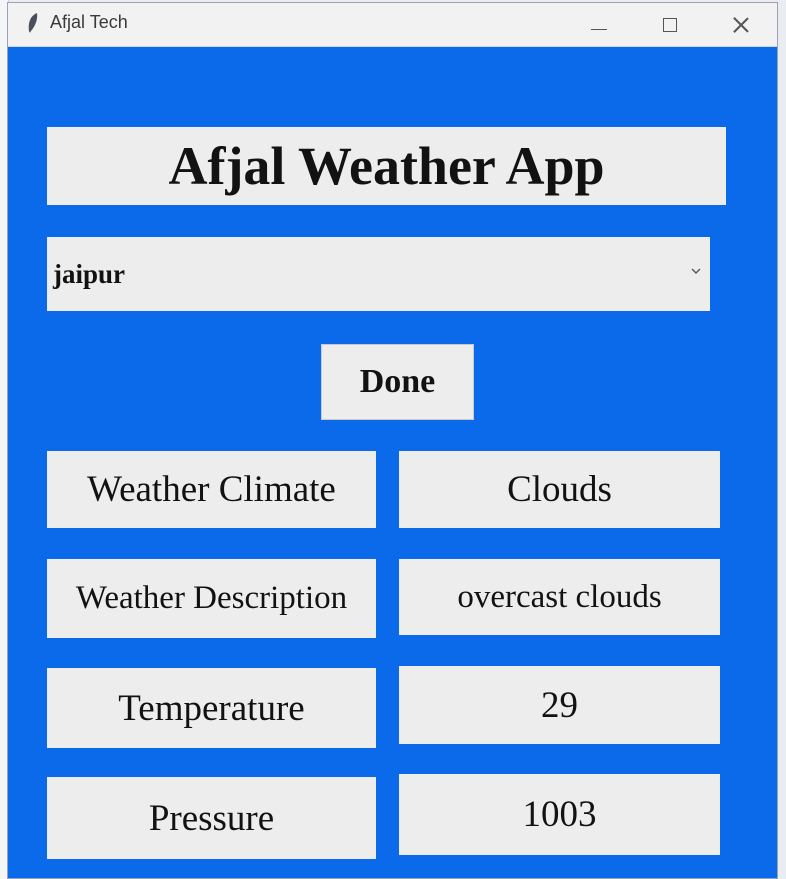 Image resolution: width=786 pixels, height=879 pixels. What do you see at coordinates (559, 597) in the screenshot?
I see `weather-description-value: overcast clouds` at bounding box center [559, 597].